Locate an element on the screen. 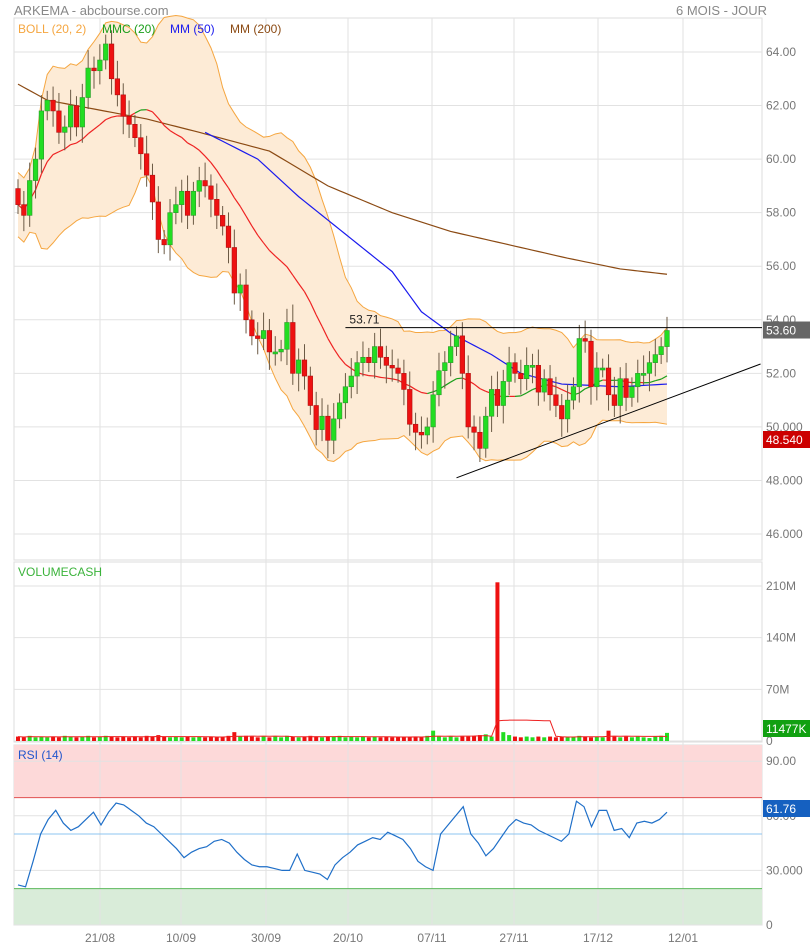 This screenshot has width=810, height=948. price-tick-label: 60.00 is located at coordinates (781, 159).